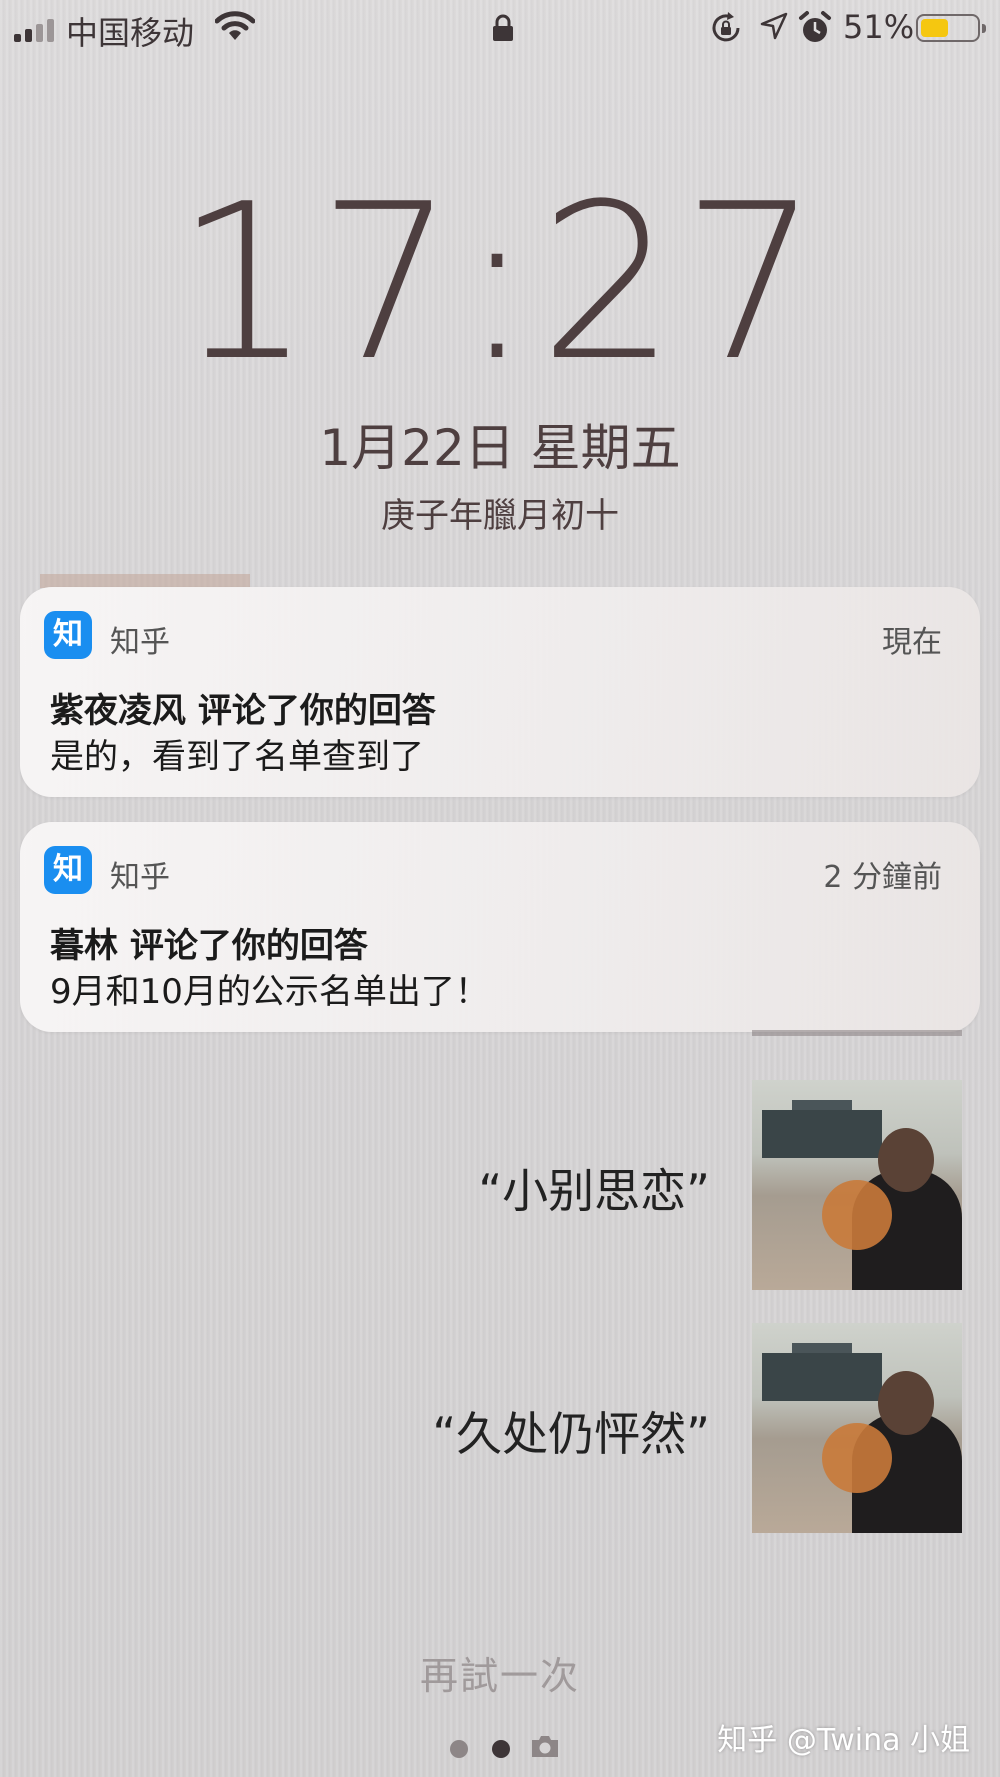 Image resolution: width=1000 pixels, height=1777 pixels. Describe the element at coordinates (500, 448) in the screenshot. I see `lockscreen-date: 1月22日 星期五` at that location.